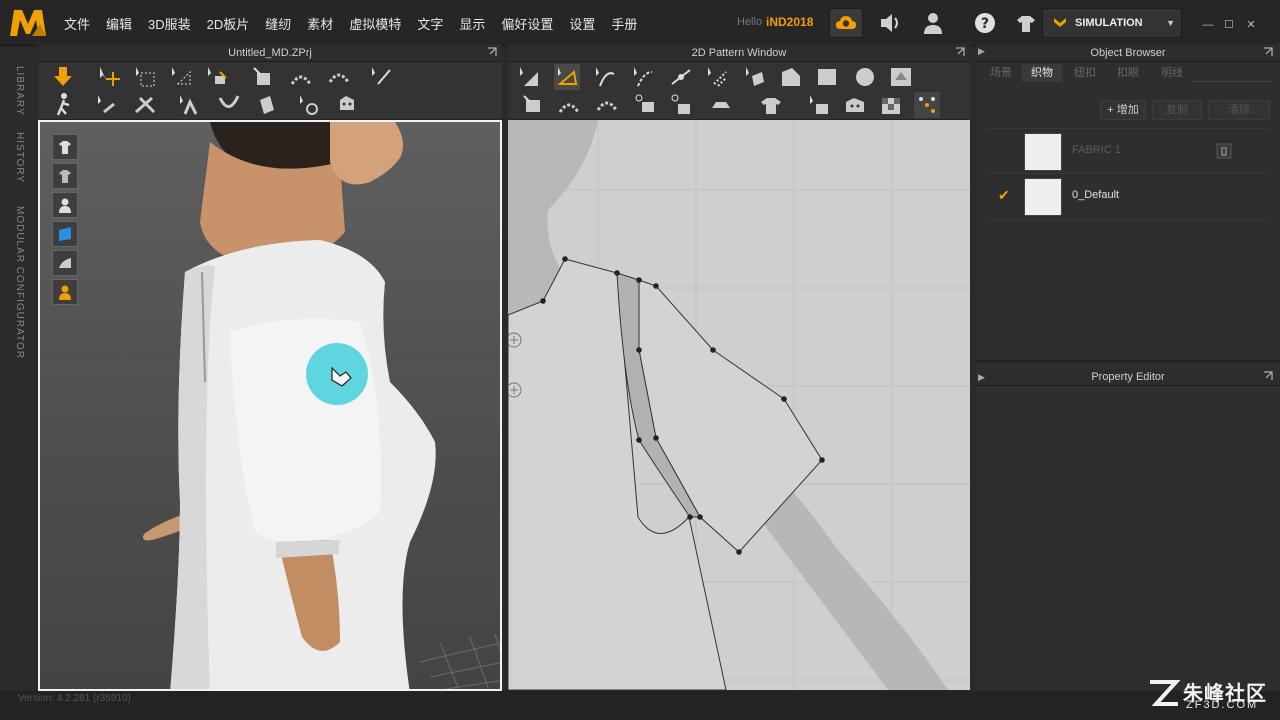  I want to click on view-stress-icon, so click(65, 263).